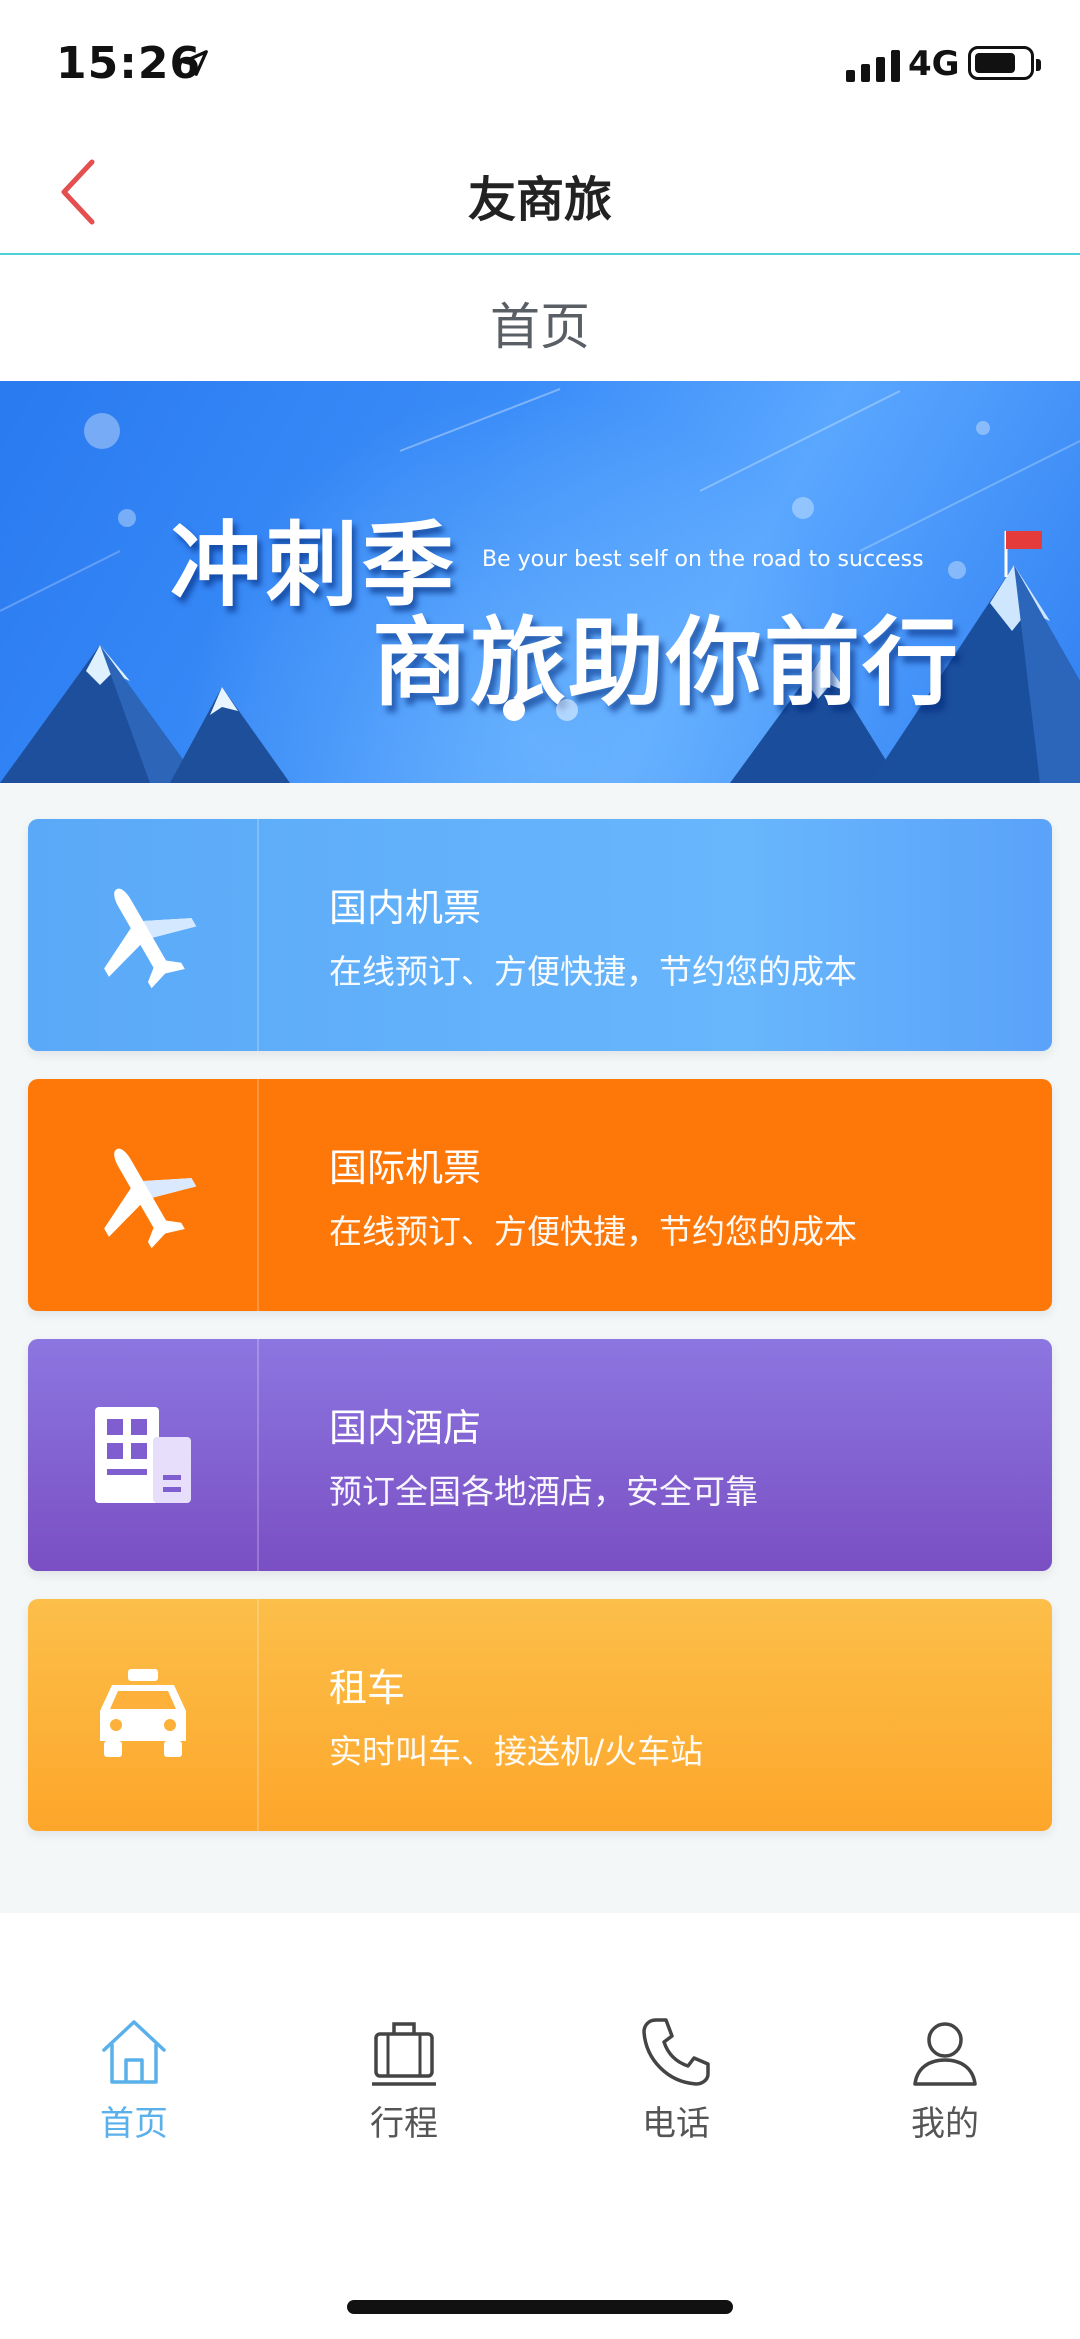  Describe the element at coordinates (676, 2052) in the screenshot. I see `phone-icon` at that location.